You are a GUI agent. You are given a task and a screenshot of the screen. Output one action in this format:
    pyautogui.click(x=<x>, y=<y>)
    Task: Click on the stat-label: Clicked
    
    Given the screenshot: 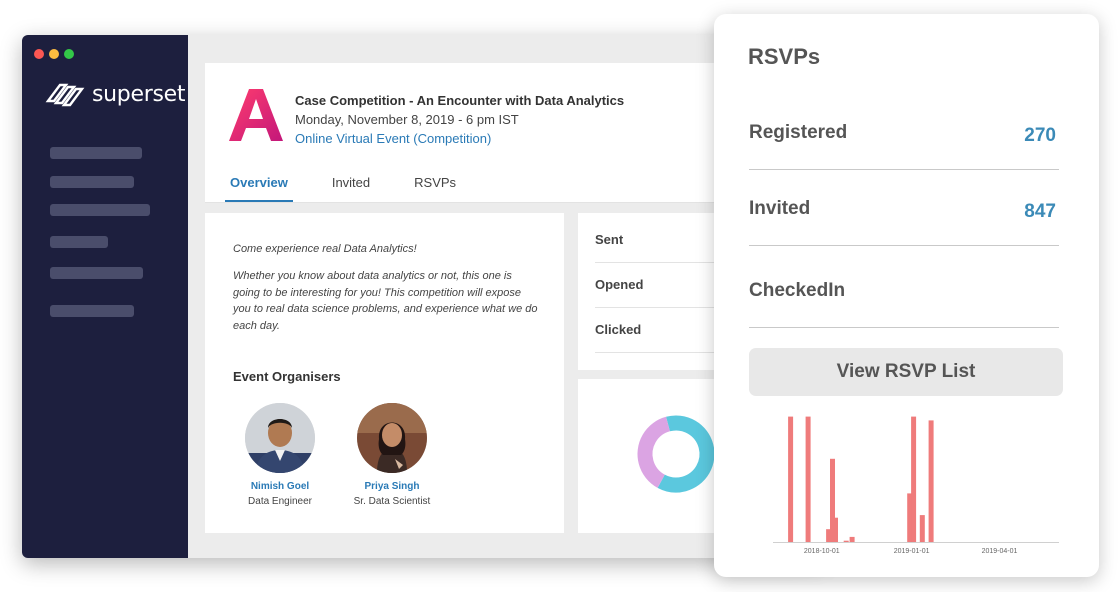 What is the action you would take?
    pyautogui.click(x=618, y=329)
    